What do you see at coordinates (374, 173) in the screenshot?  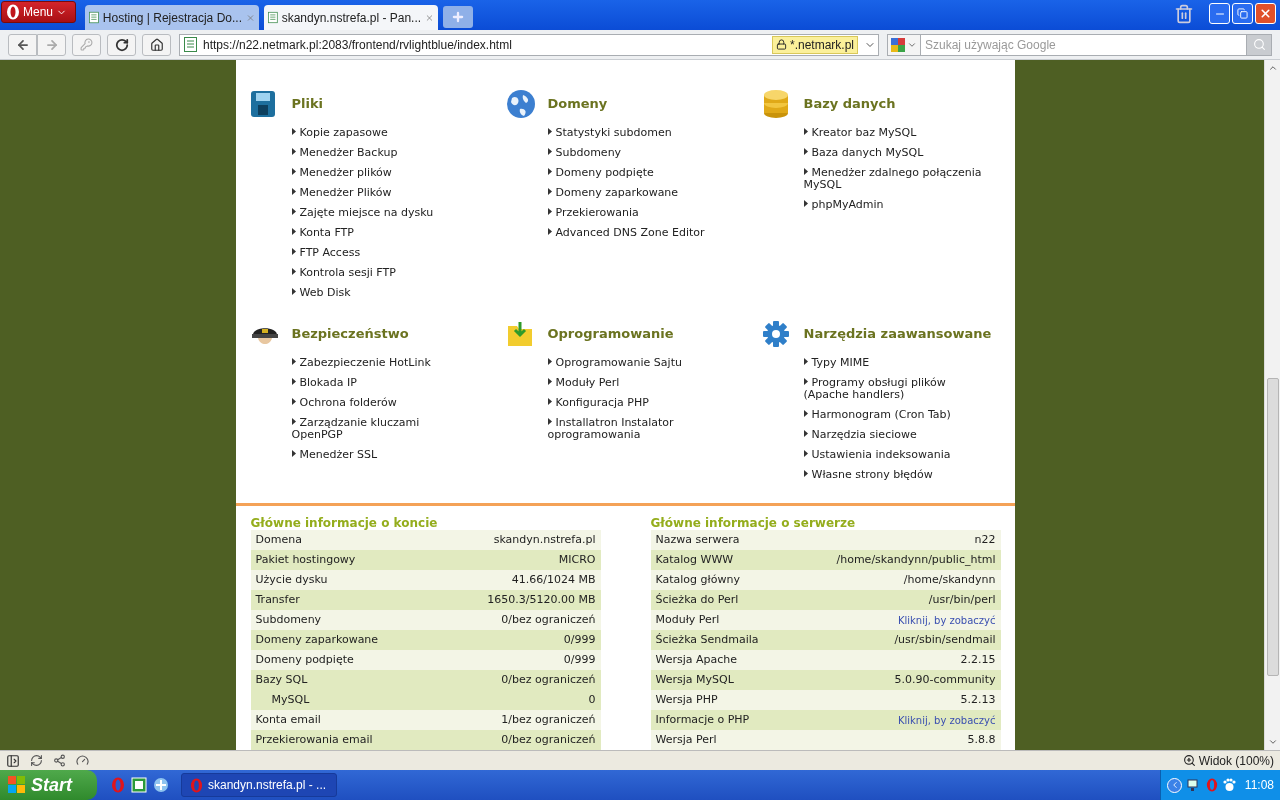 I see `section-link: Menedżer plików` at bounding box center [374, 173].